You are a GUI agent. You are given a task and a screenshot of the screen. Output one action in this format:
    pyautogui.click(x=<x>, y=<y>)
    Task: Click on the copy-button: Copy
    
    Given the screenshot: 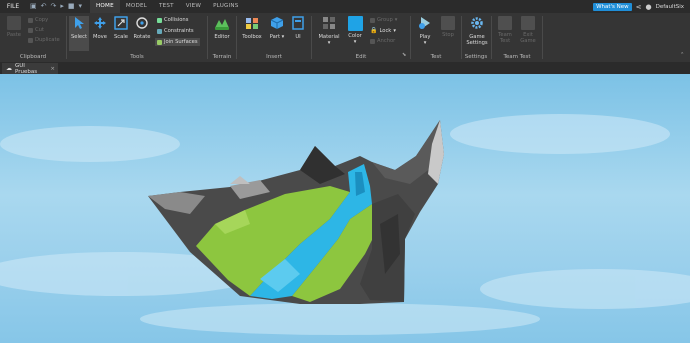 What is the action you would take?
    pyautogui.click(x=38, y=20)
    